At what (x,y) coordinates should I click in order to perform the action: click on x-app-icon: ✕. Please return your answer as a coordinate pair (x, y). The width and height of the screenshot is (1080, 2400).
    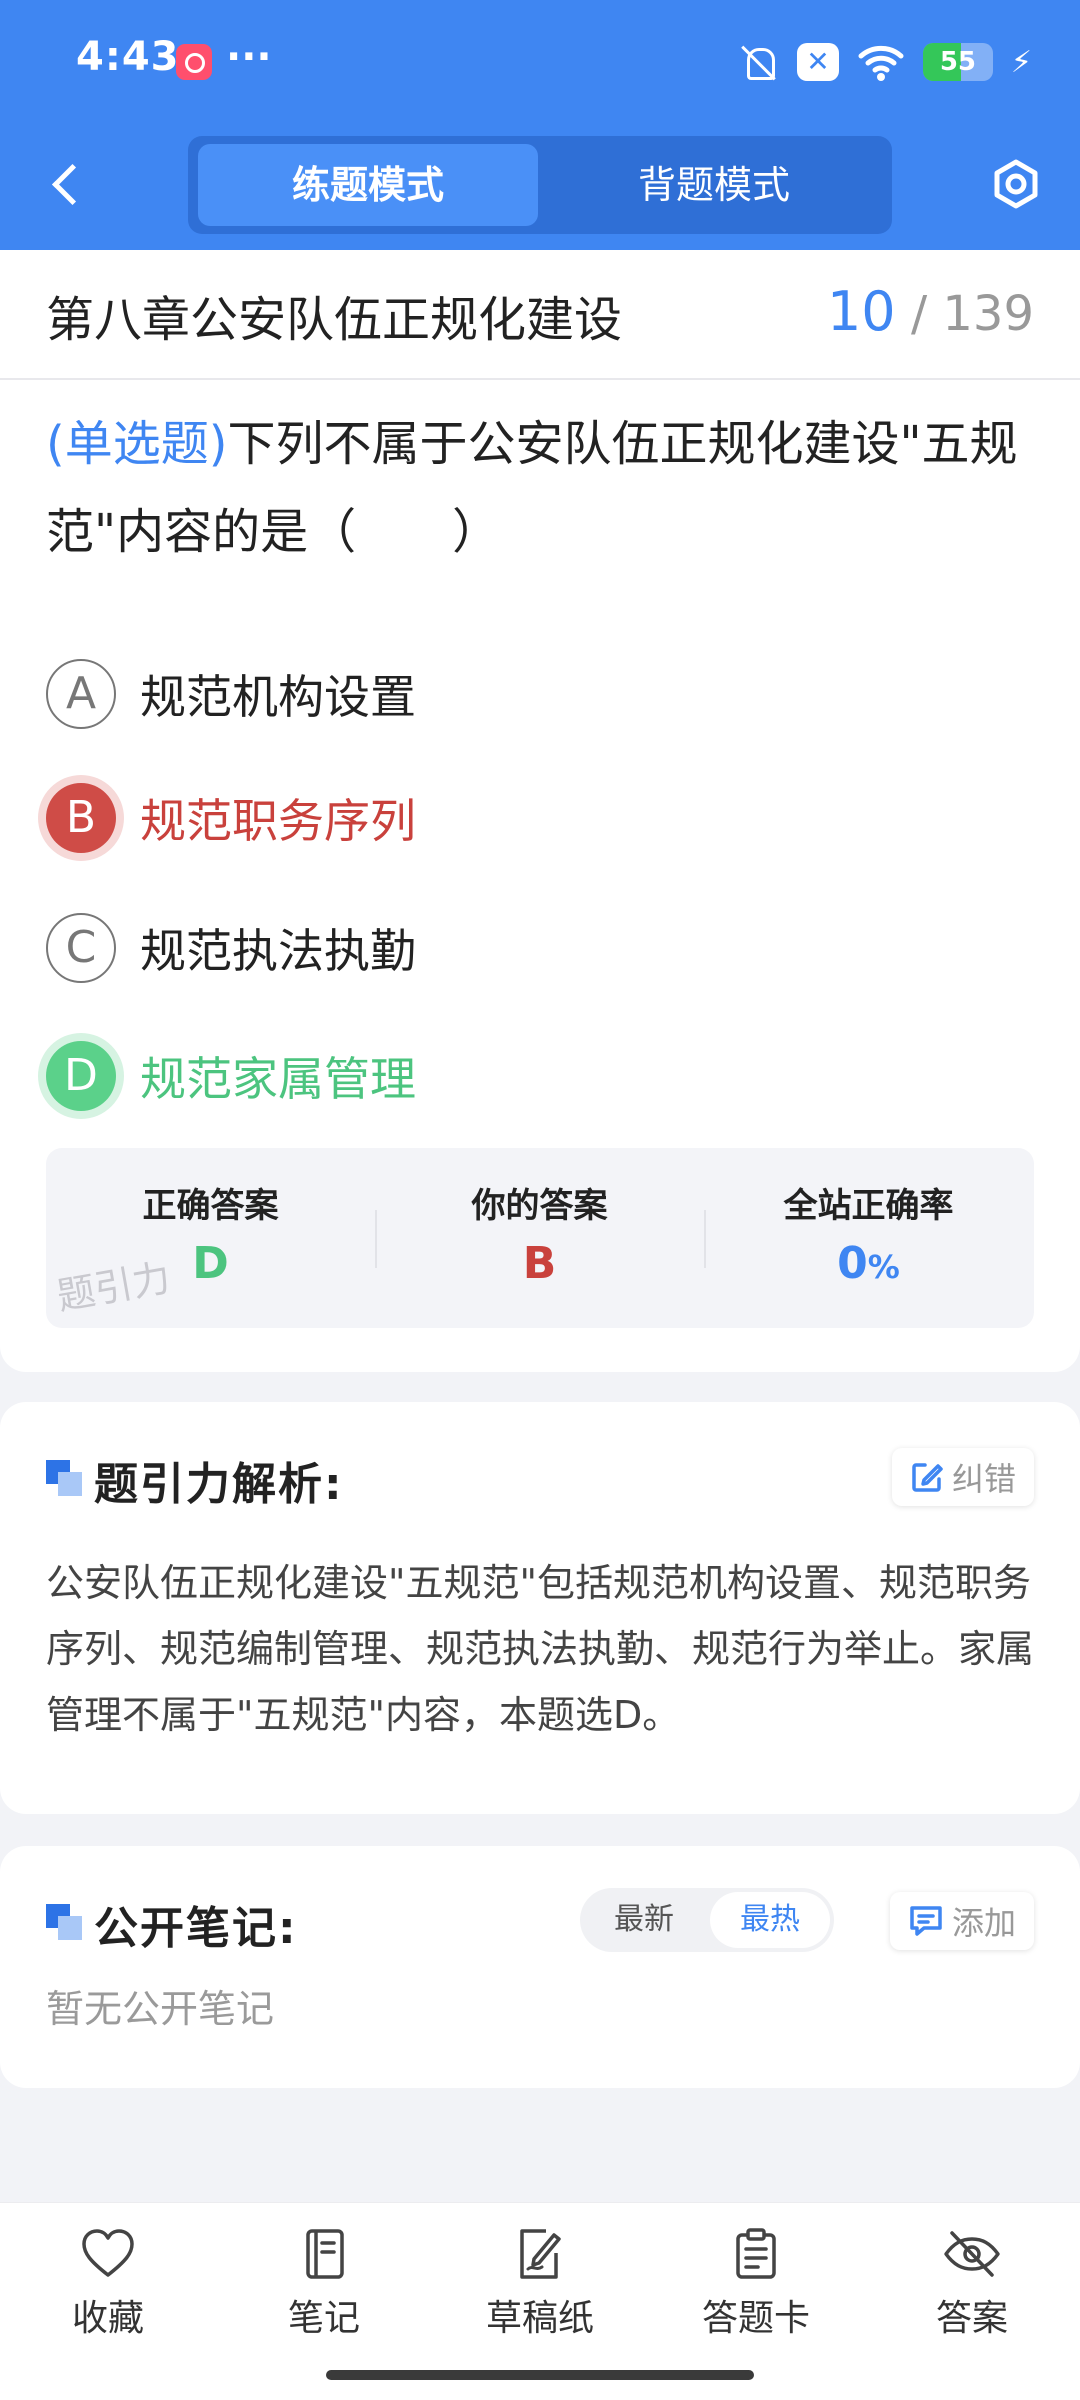
    Looking at the image, I should click on (817, 62).